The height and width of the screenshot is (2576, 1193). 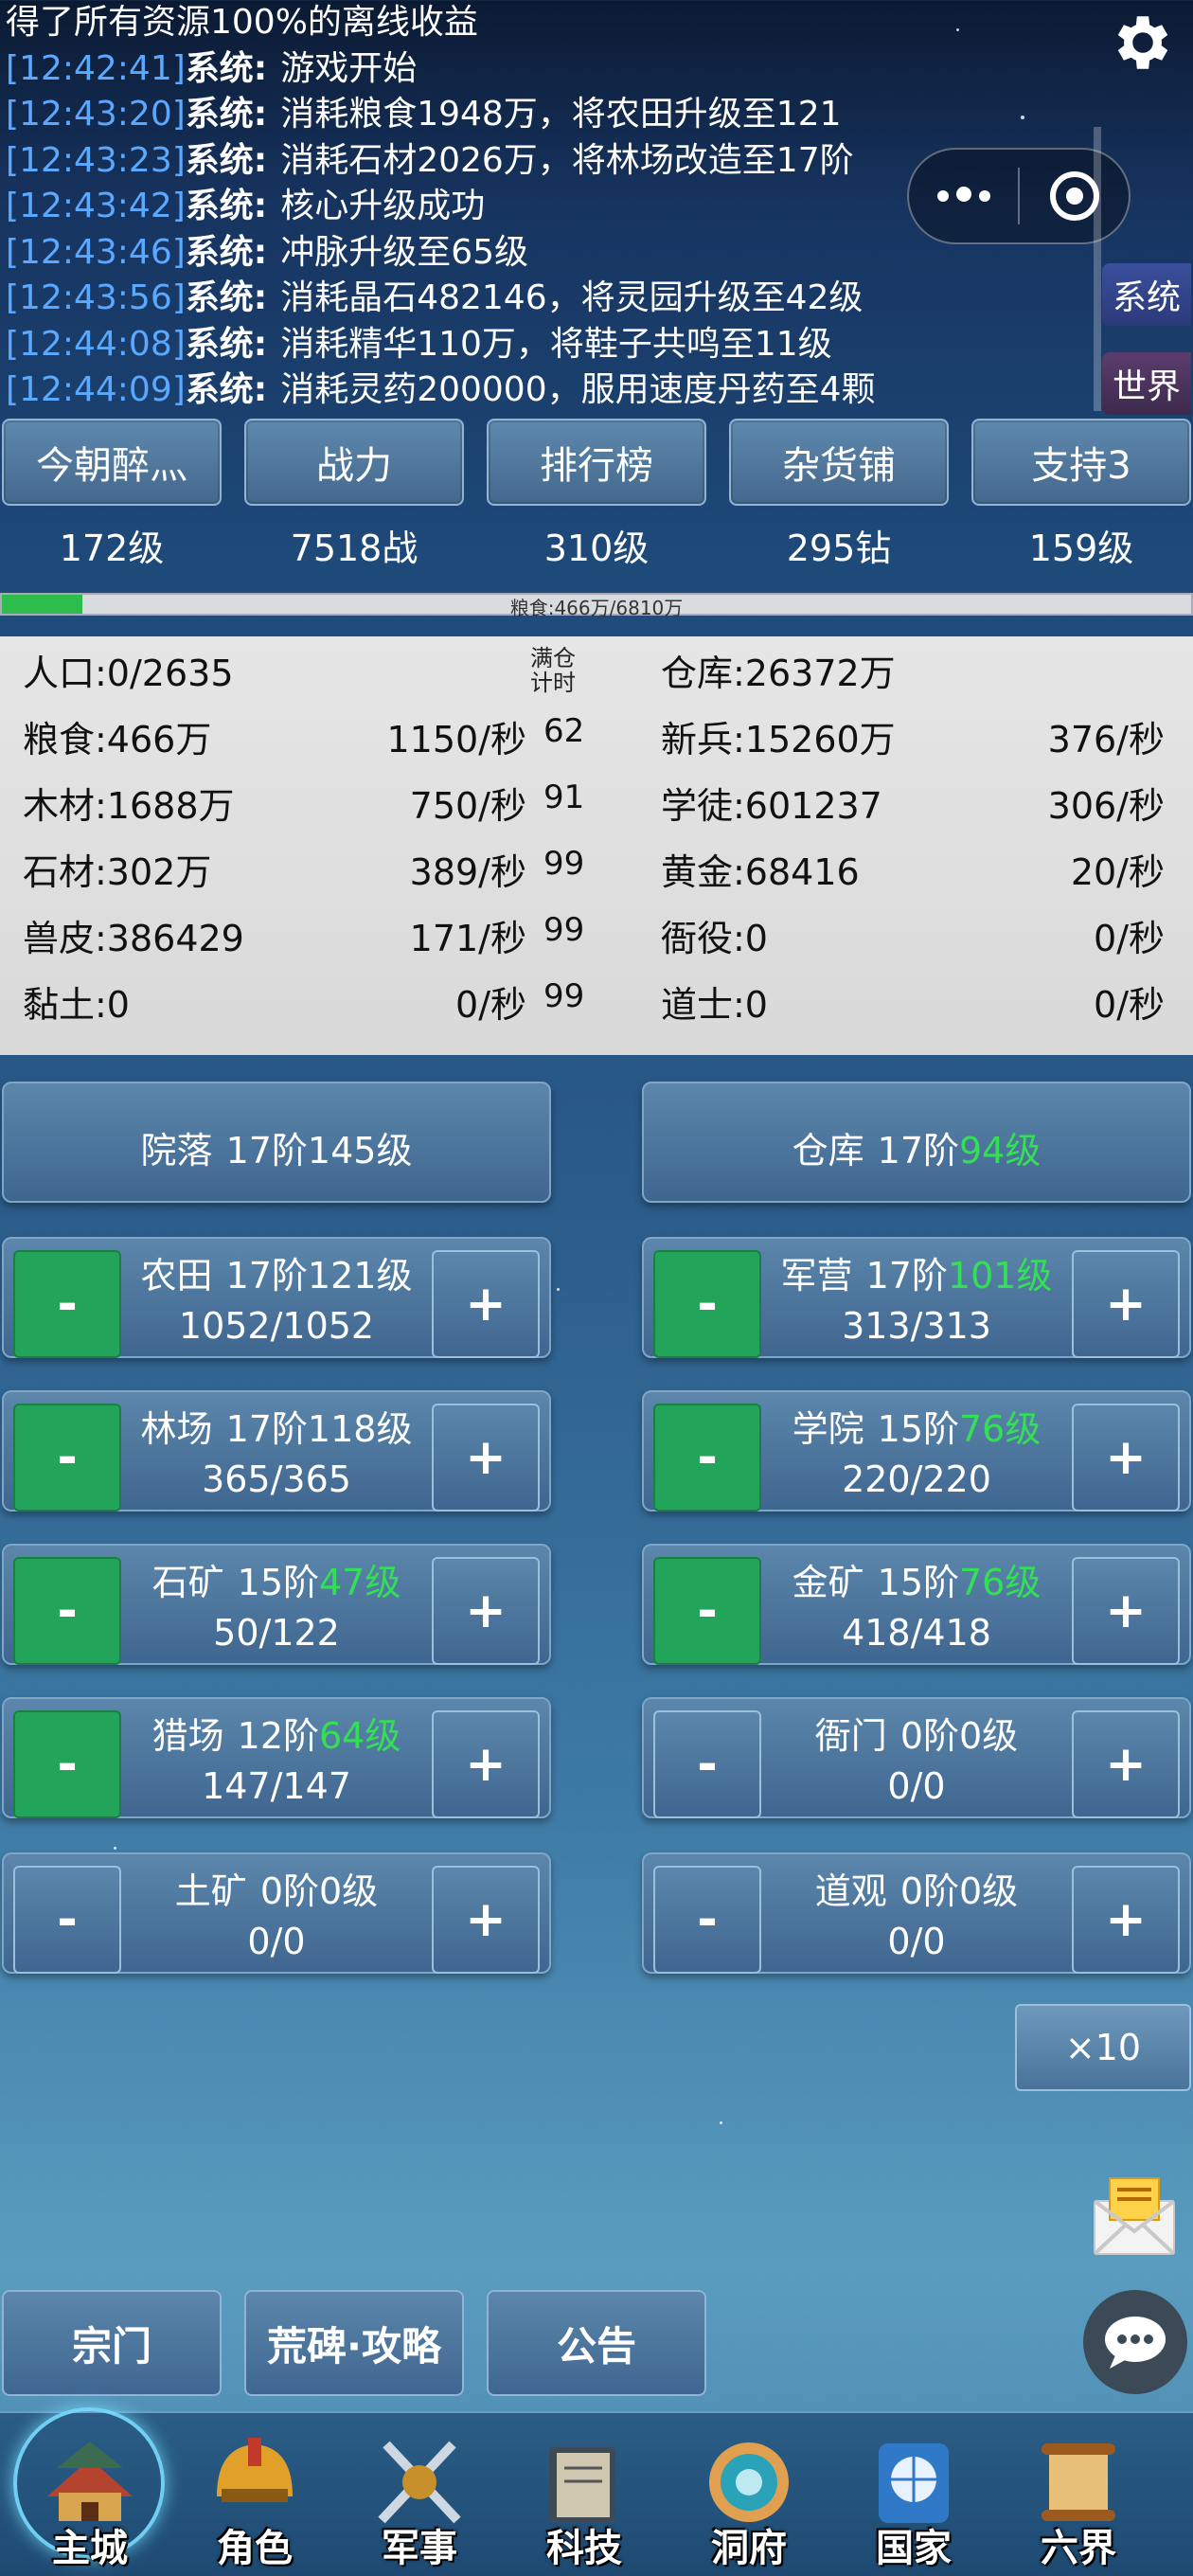 I want to click on resource-rate: 750/秒, so click(x=467, y=806).